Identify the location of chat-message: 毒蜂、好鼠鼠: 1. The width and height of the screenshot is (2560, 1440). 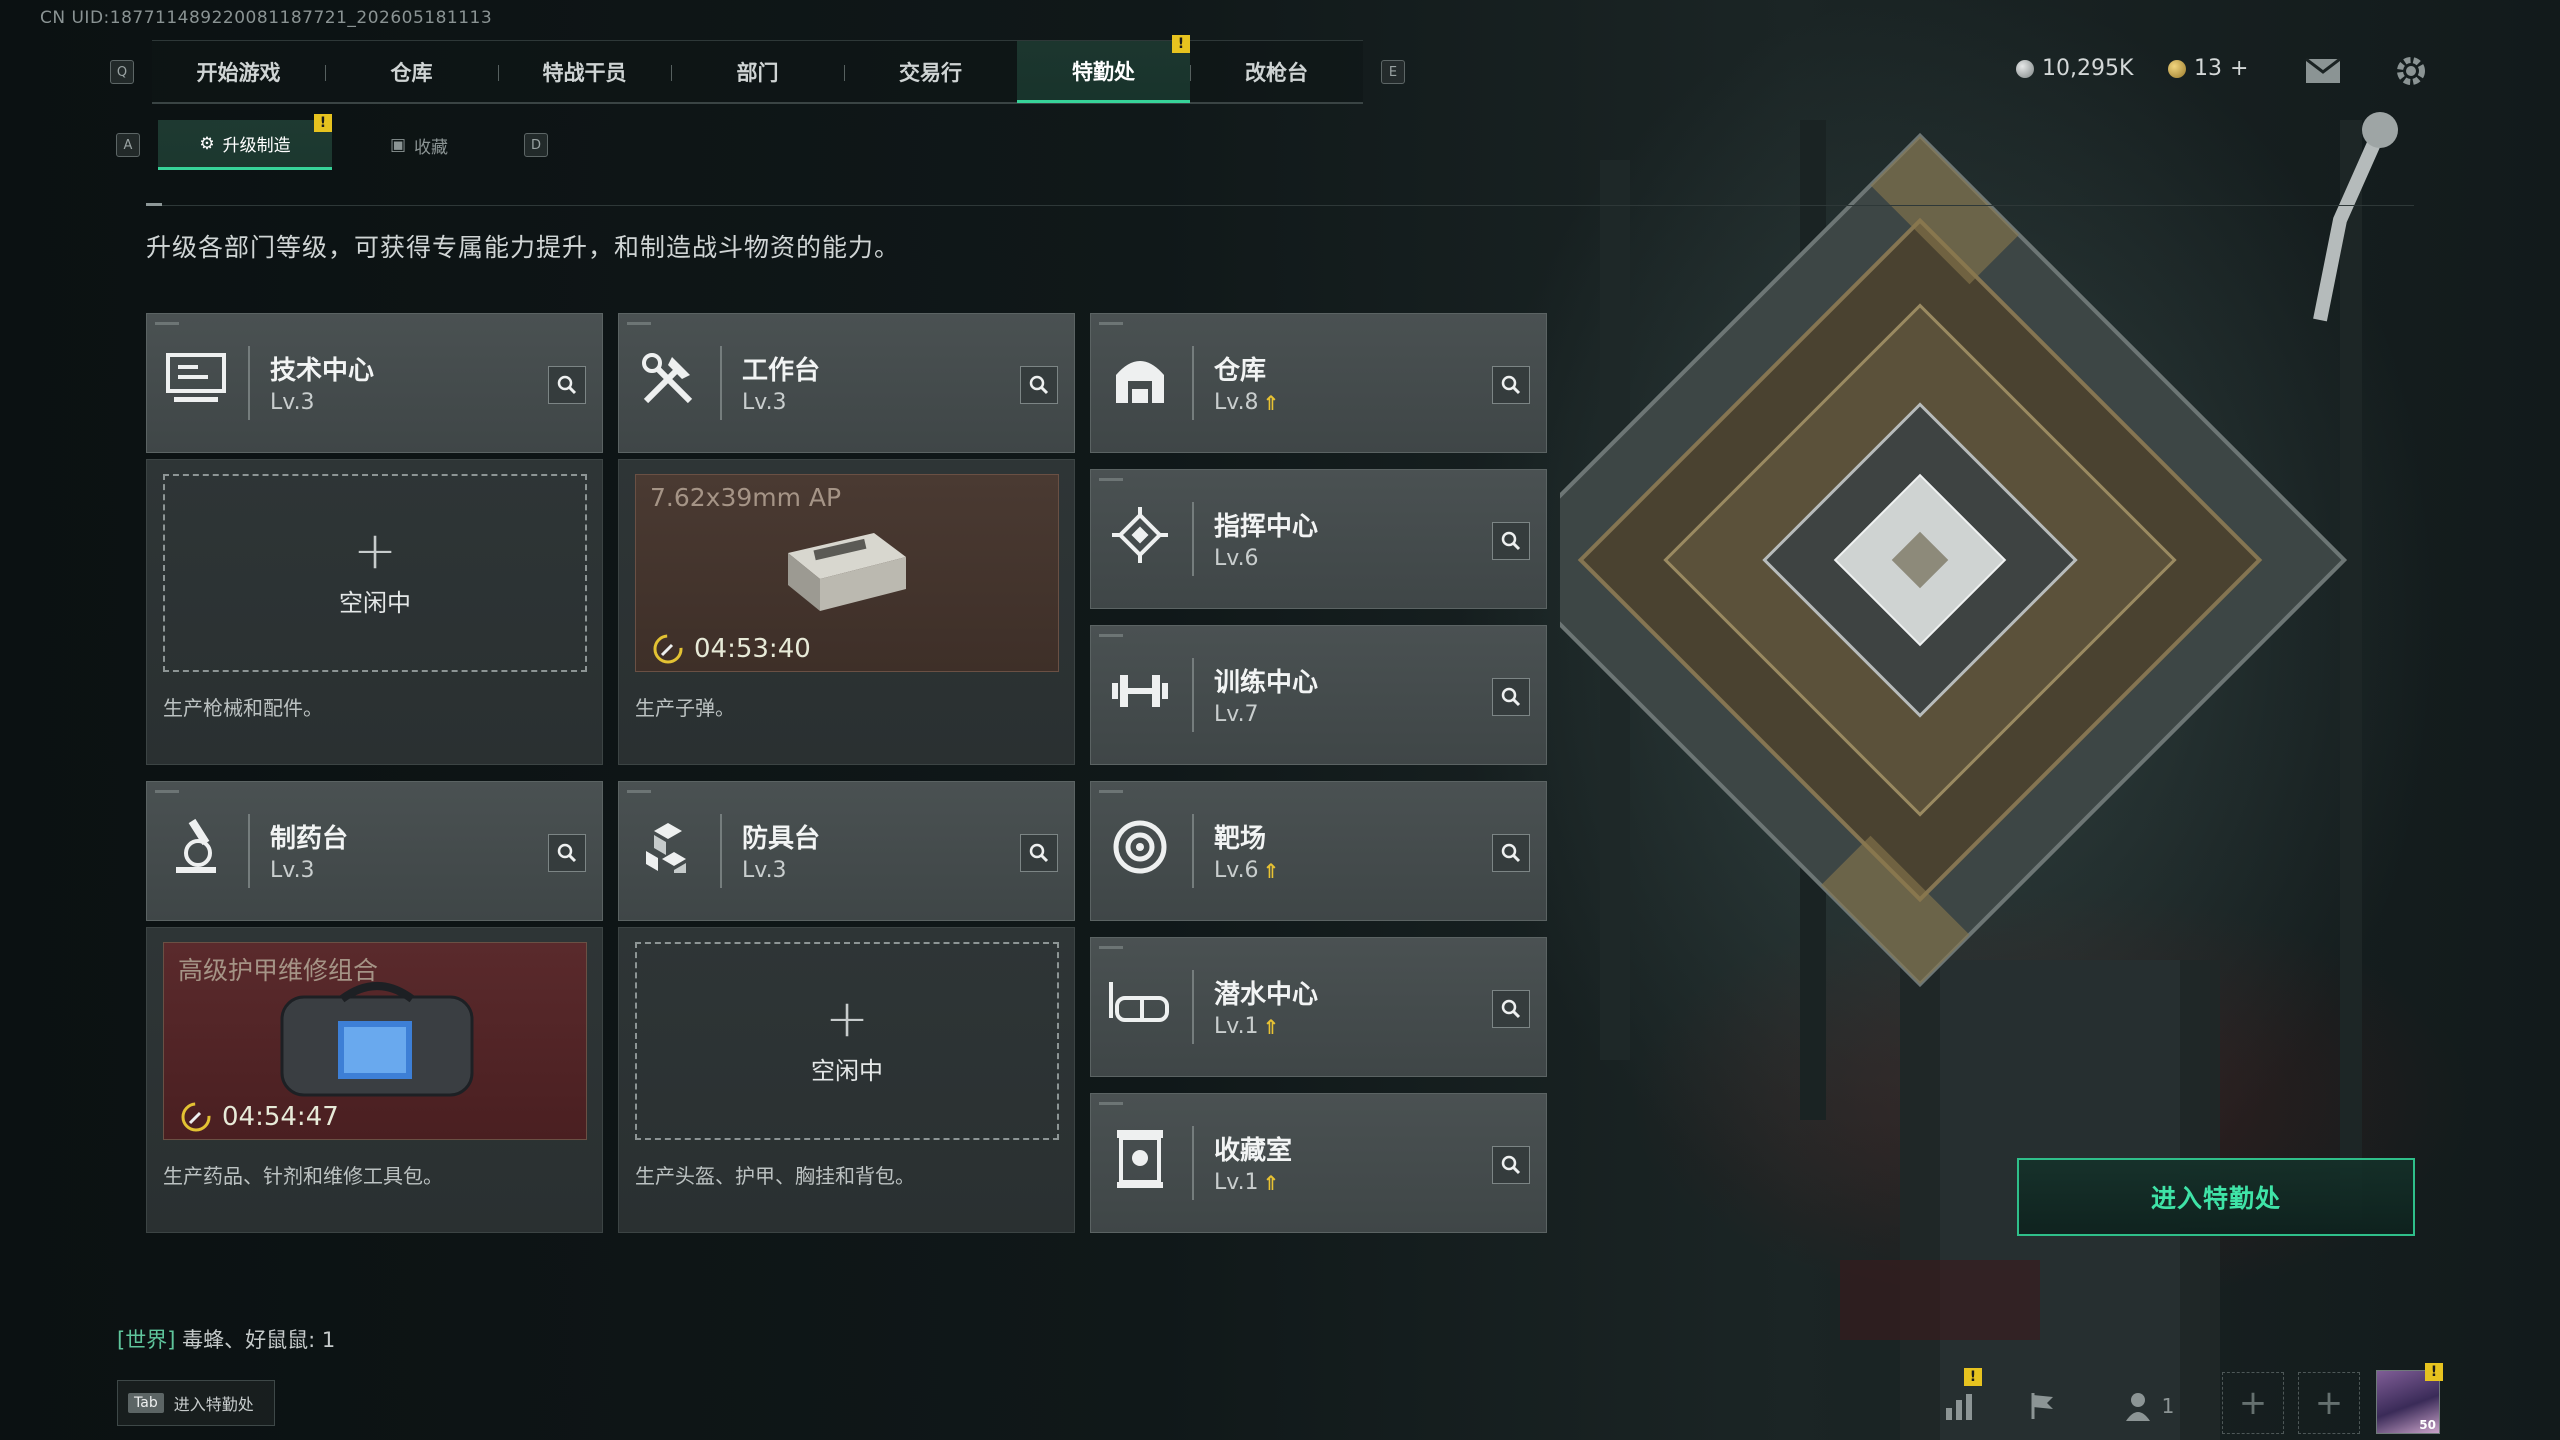
(255, 1340).